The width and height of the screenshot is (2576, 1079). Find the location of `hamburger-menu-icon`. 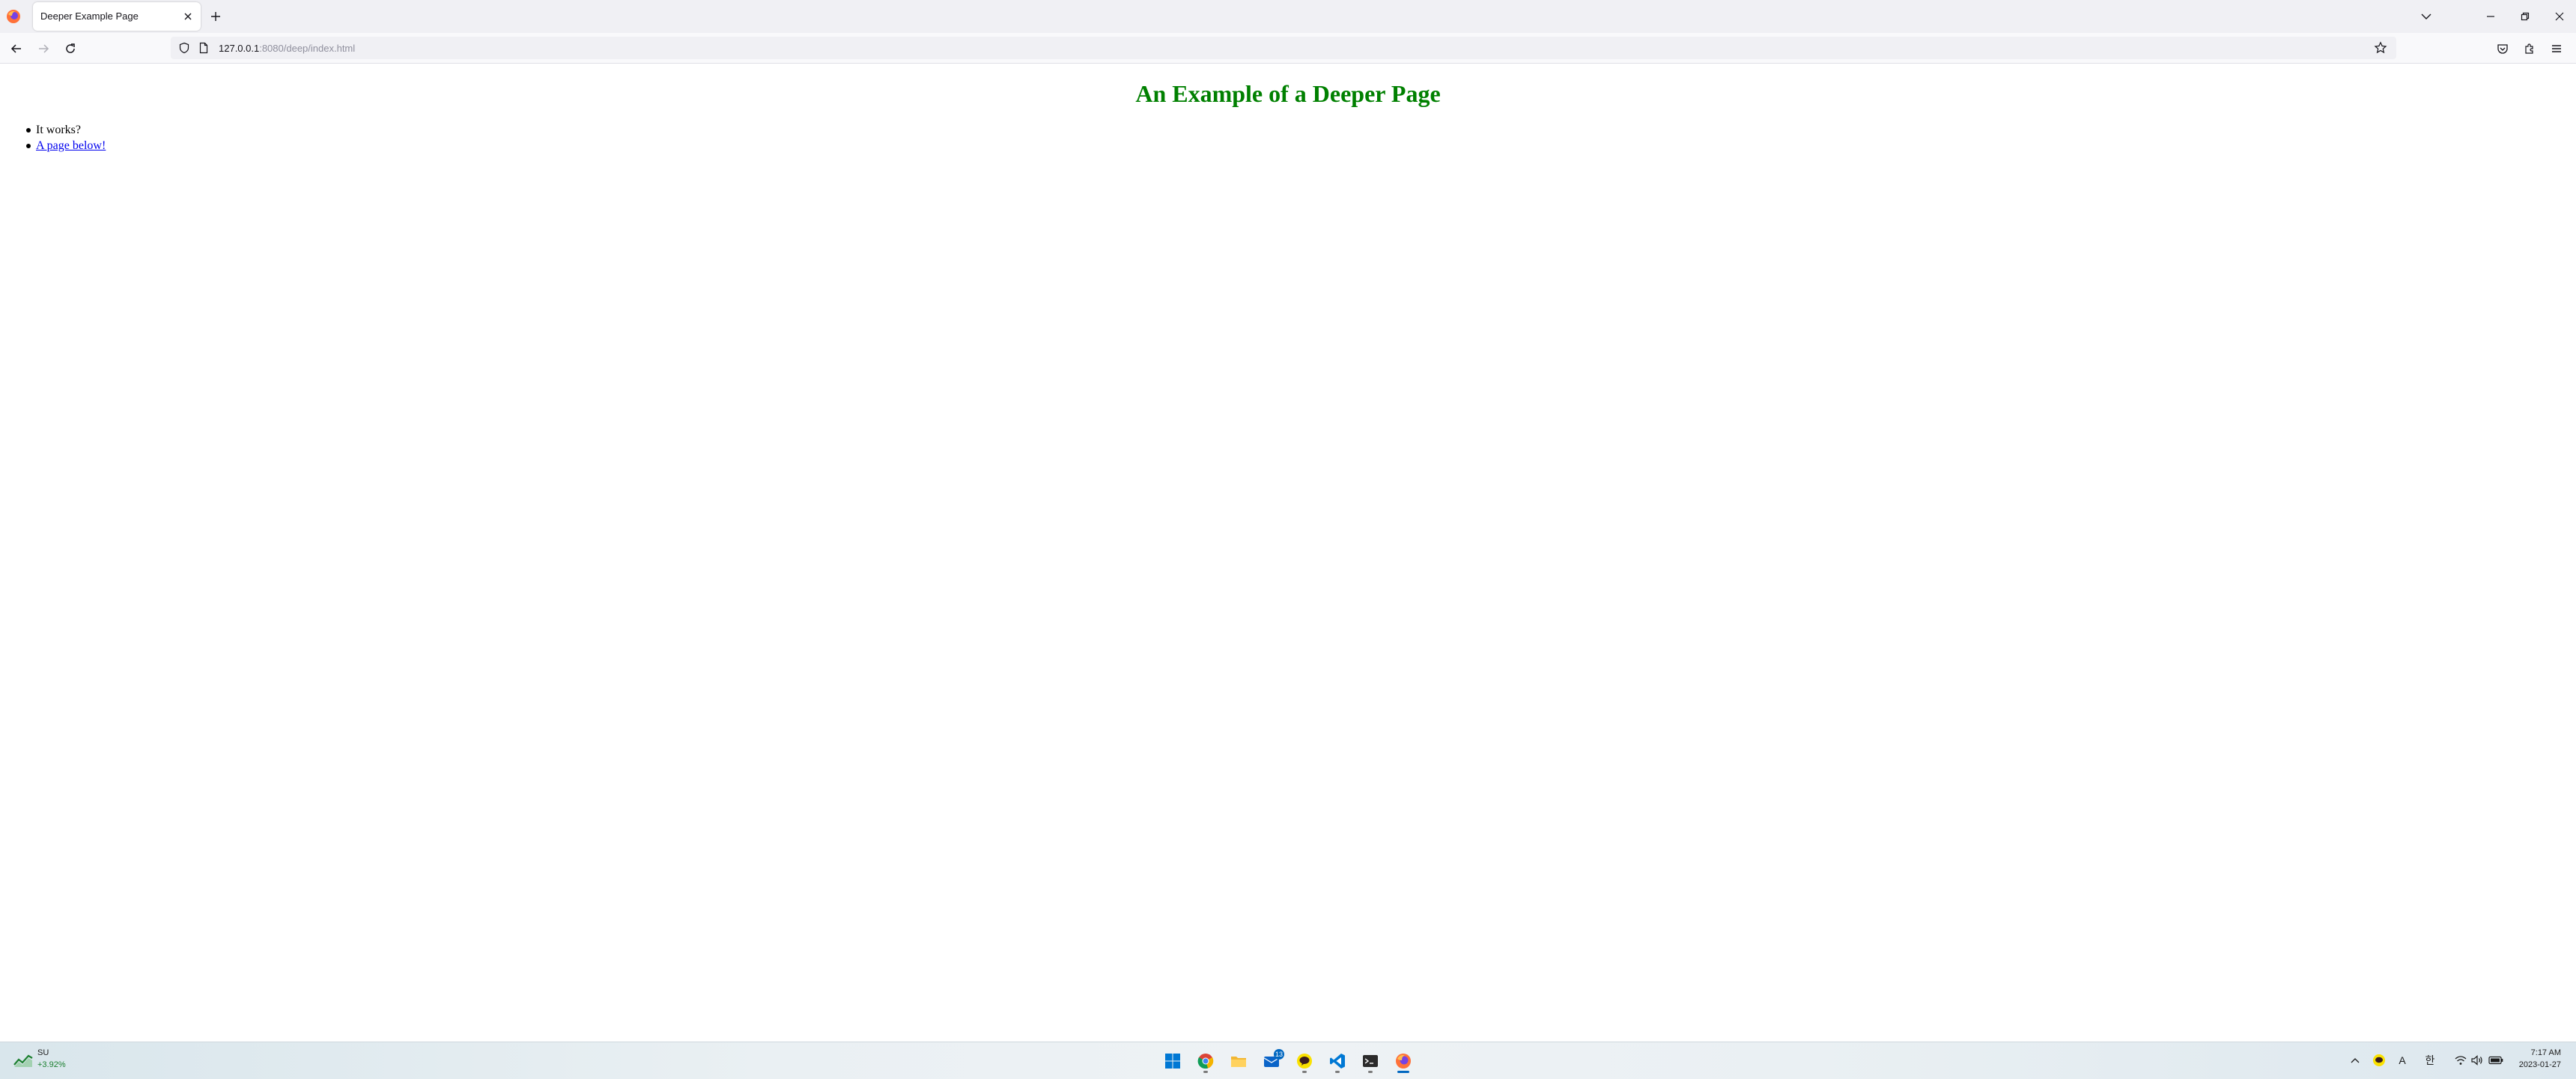

hamburger-menu-icon is located at coordinates (2556, 49).